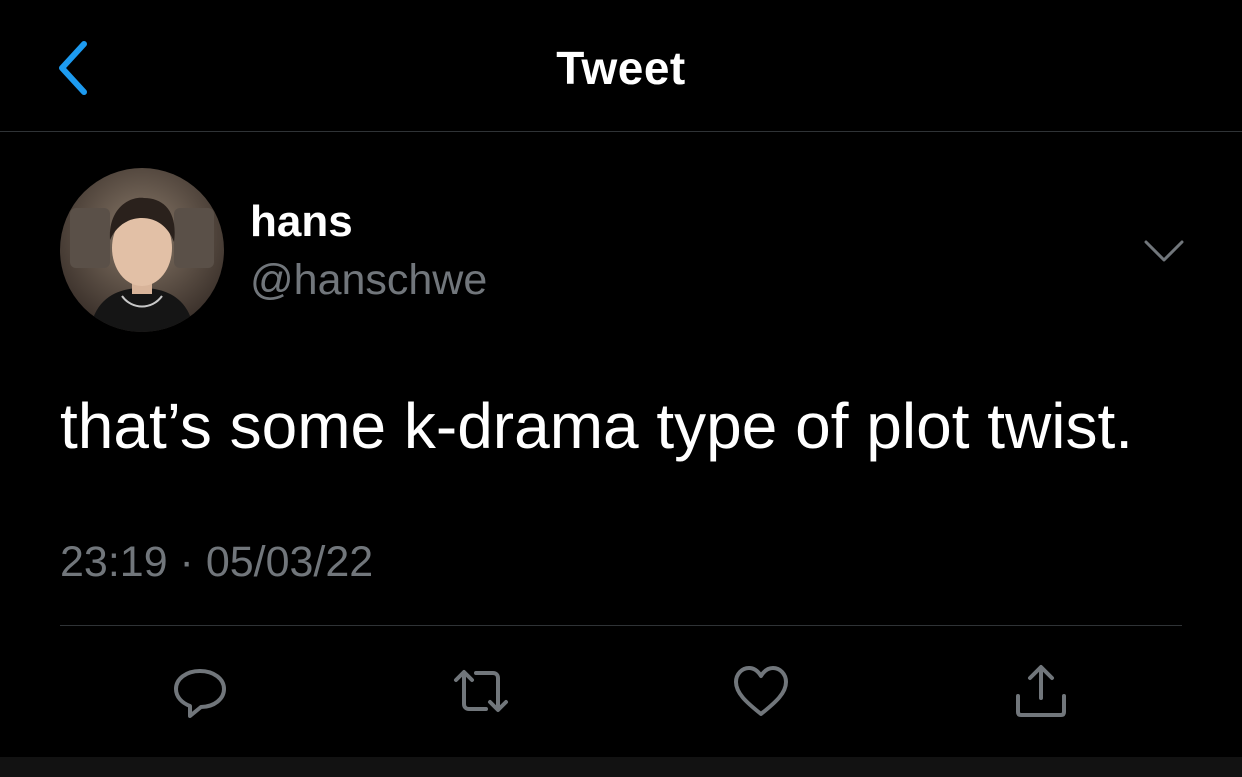 This screenshot has height=777, width=1242. What do you see at coordinates (200, 693) in the screenshot?
I see `reply-icon` at bounding box center [200, 693].